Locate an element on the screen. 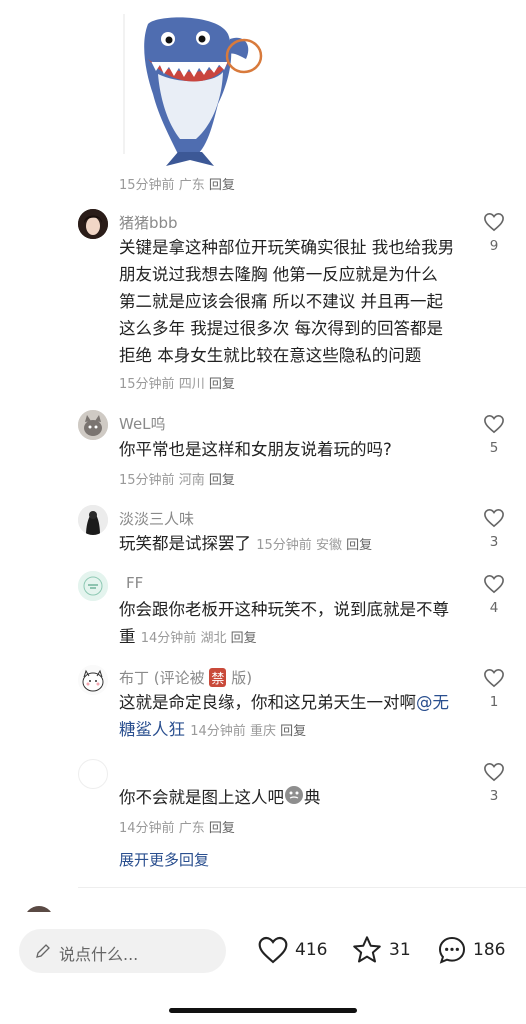 Image resolution: width=526 pixels, height=1024 pixels. comment-username: FF is located at coordinates (134, 583).